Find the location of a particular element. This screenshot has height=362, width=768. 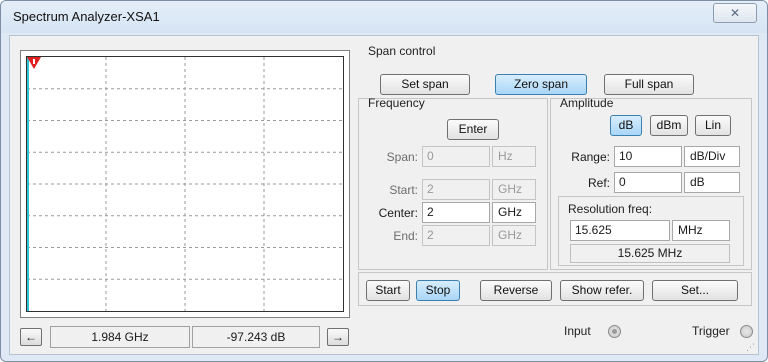

range-unit: dB/Div is located at coordinates (712, 156).